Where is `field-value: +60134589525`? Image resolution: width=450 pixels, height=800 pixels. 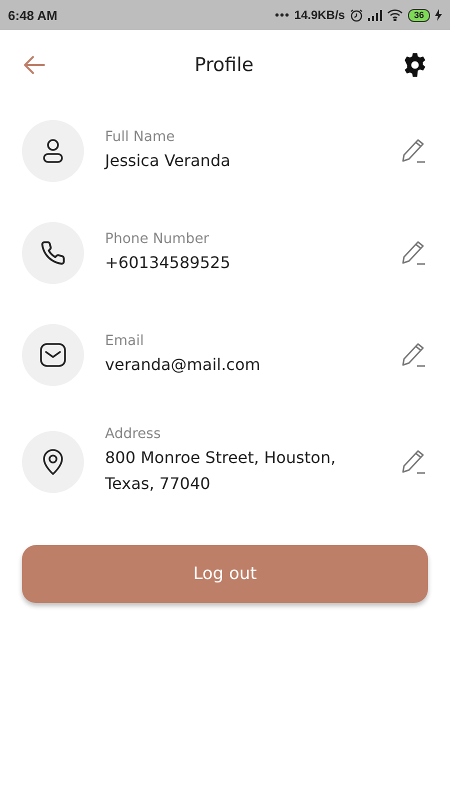
field-value: +60134589525 is located at coordinates (168, 263).